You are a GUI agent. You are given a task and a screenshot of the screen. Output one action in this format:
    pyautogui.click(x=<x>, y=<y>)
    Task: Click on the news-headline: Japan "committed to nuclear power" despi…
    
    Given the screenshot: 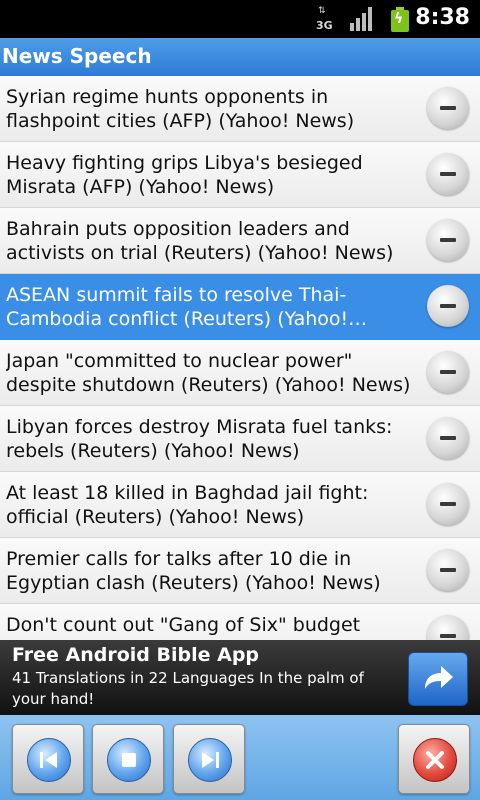 What is the action you would take?
    pyautogui.click(x=208, y=373)
    